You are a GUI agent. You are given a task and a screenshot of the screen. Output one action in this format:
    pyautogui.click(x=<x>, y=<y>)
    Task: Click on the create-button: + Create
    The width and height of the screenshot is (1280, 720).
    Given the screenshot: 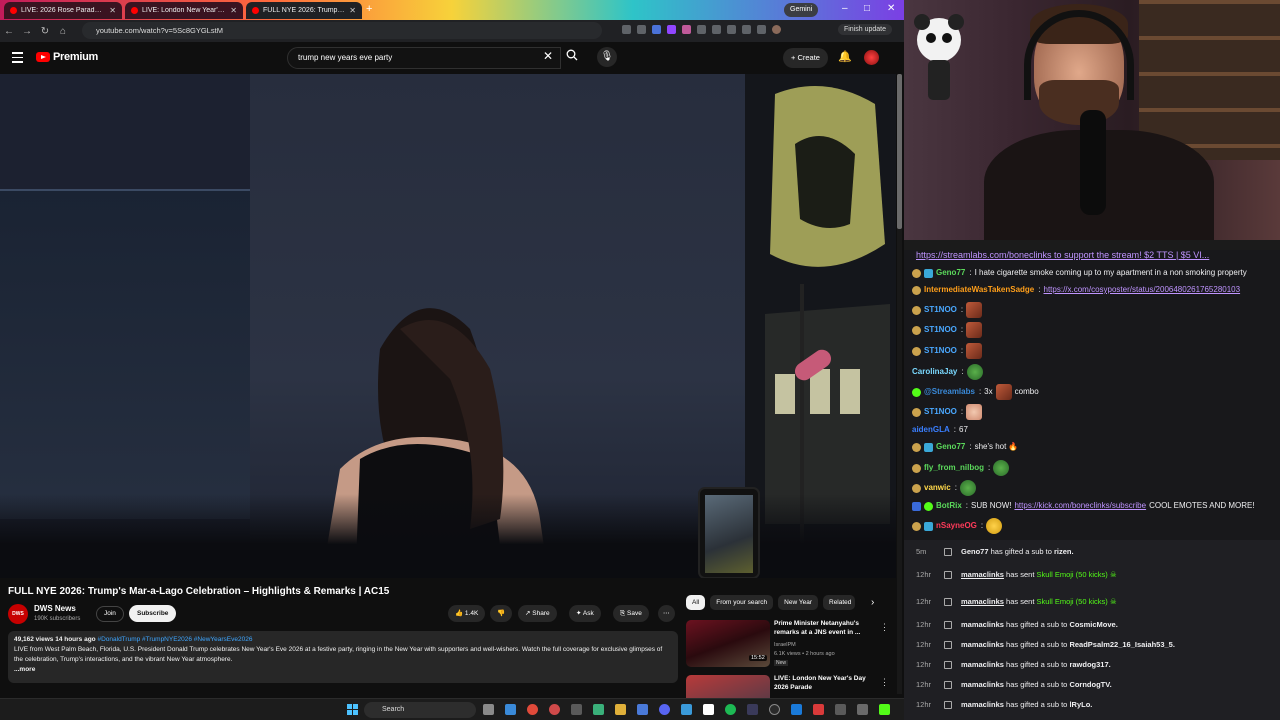 What is the action you would take?
    pyautogui.click(x=805, y=58)
    